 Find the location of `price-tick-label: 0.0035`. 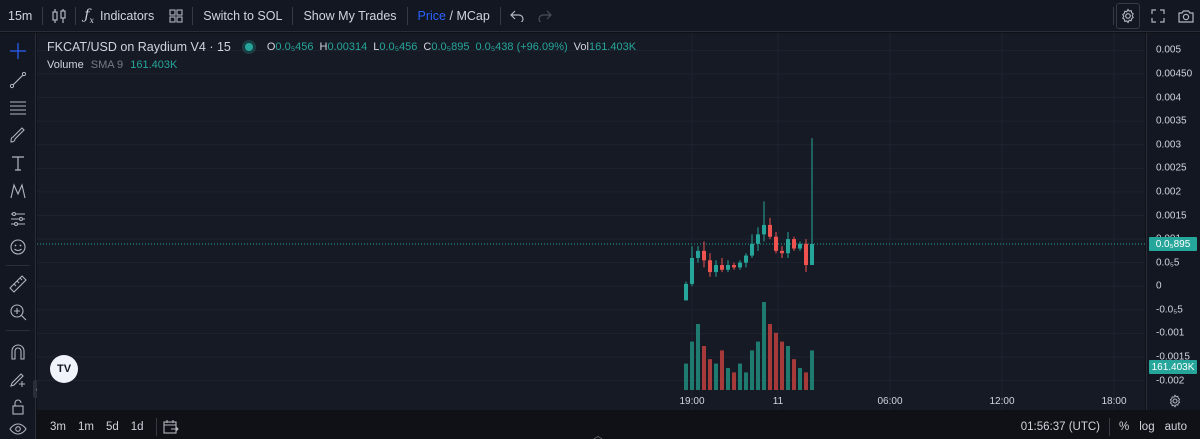

price-tick-label: 0.0035 is located at coordinates (1171, 121).